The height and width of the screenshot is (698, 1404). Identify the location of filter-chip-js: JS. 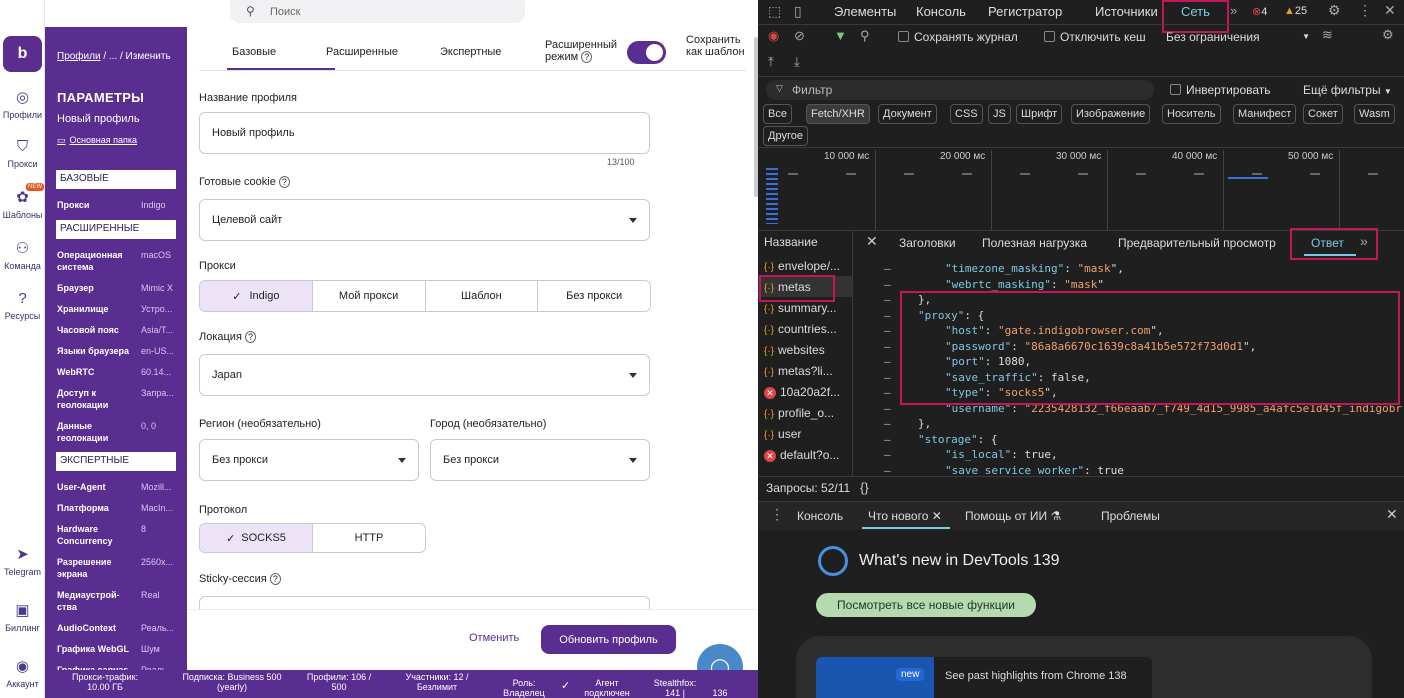
(999, 114).